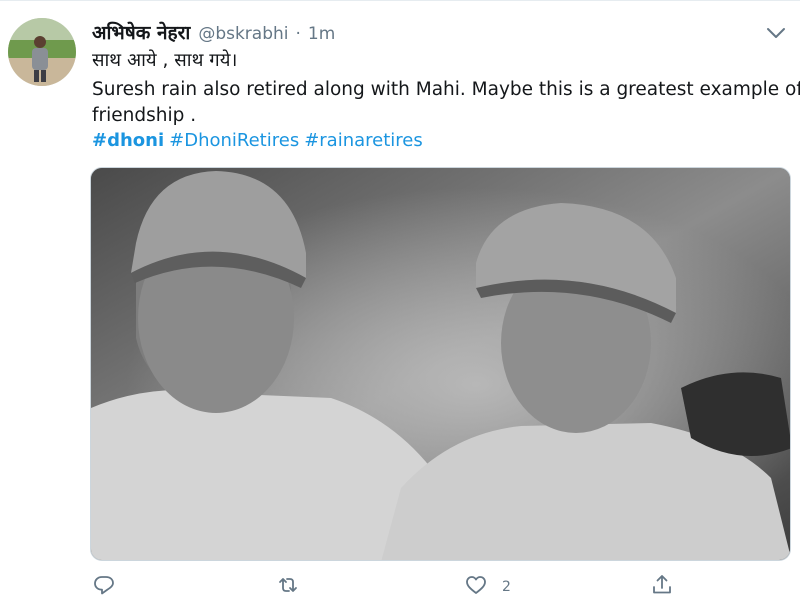 This screenshot has height=613, width=800. Describe the element at coordinates (400, 588) in the screenshot. I see `tweet-actions: 2` at that location.